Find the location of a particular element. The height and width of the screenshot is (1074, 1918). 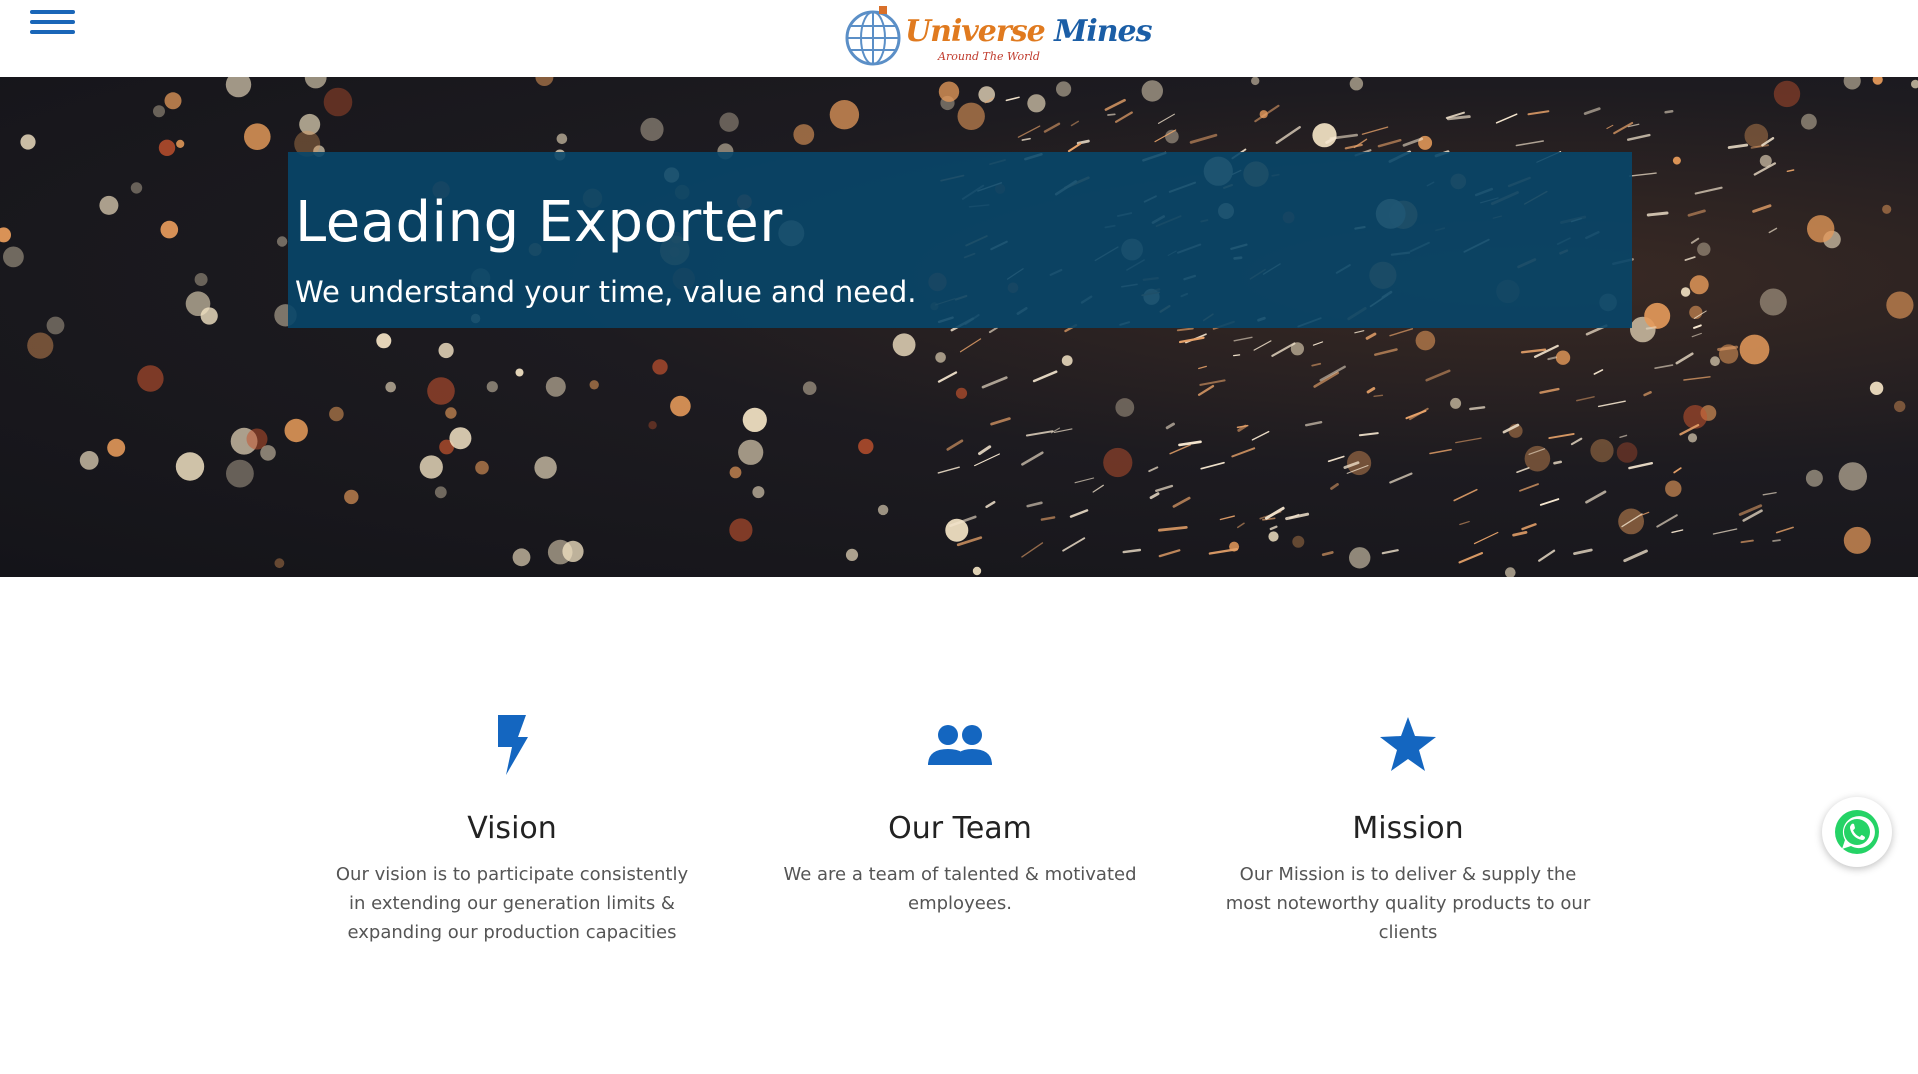

logo-word-mines: Mines is located at coordinates (1098, 31).